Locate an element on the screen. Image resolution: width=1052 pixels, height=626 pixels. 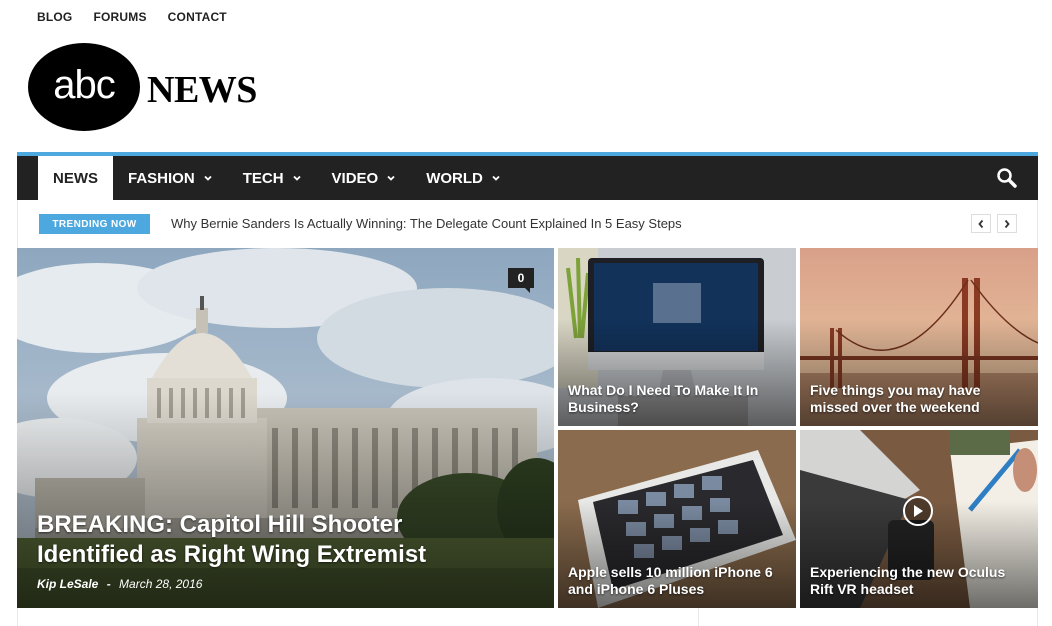
logo-word: NEWS is located at coordinates (202, 90).